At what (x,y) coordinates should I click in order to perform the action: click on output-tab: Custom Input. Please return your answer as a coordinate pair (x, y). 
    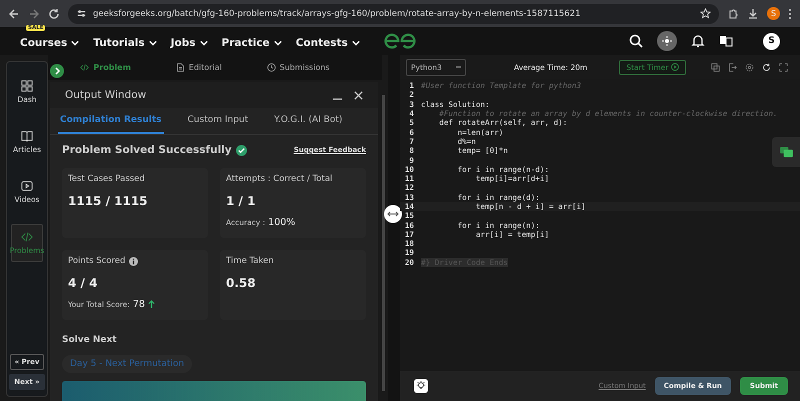
    Looking at the image, I should click on (218, 121).